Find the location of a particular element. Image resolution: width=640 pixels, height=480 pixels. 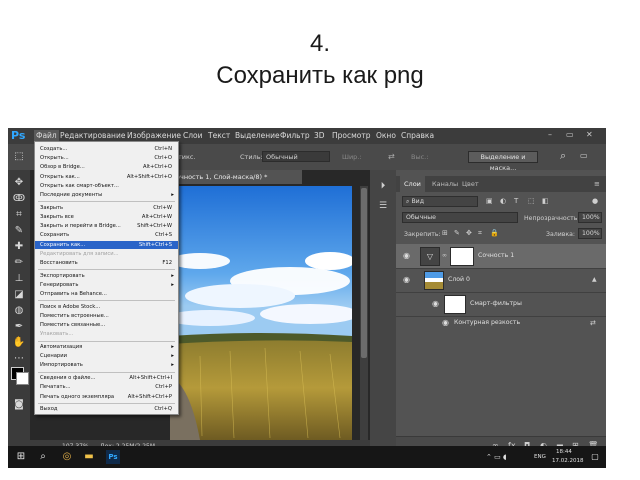

filter-adjust-icon: ◐ is located at coordinates (503, 201).